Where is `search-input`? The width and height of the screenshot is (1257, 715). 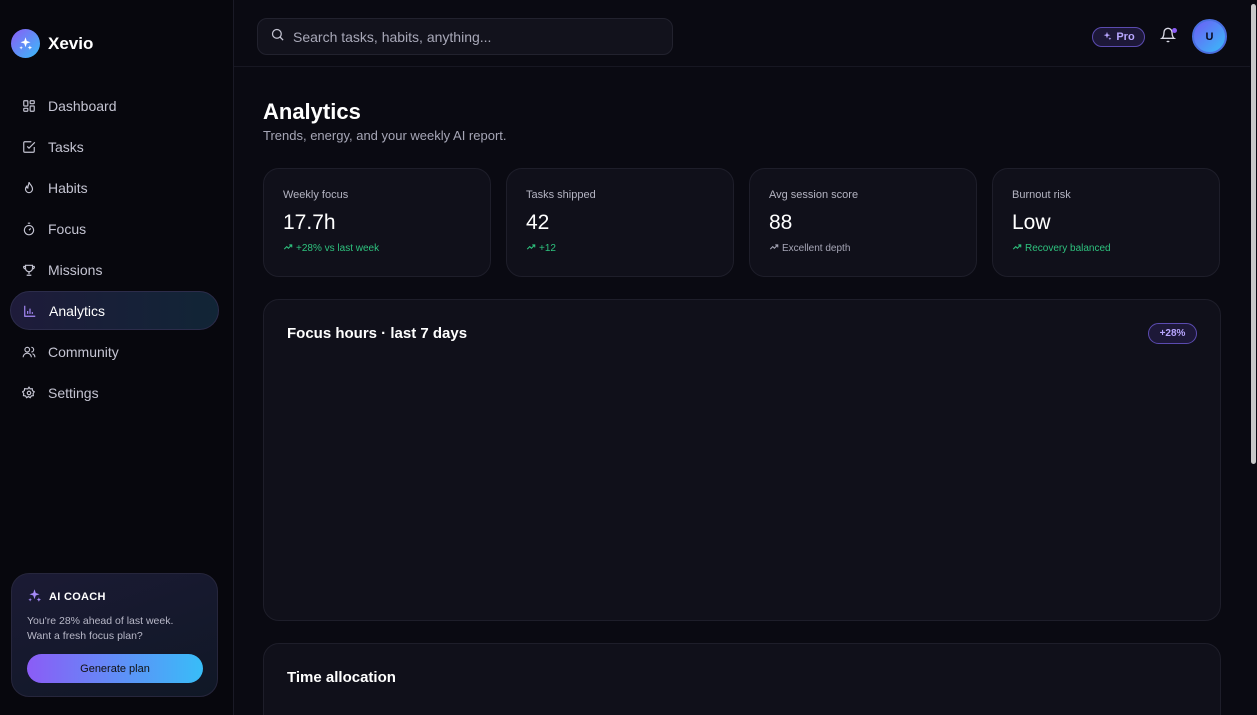
search-input is located at coordinates (473, 36).